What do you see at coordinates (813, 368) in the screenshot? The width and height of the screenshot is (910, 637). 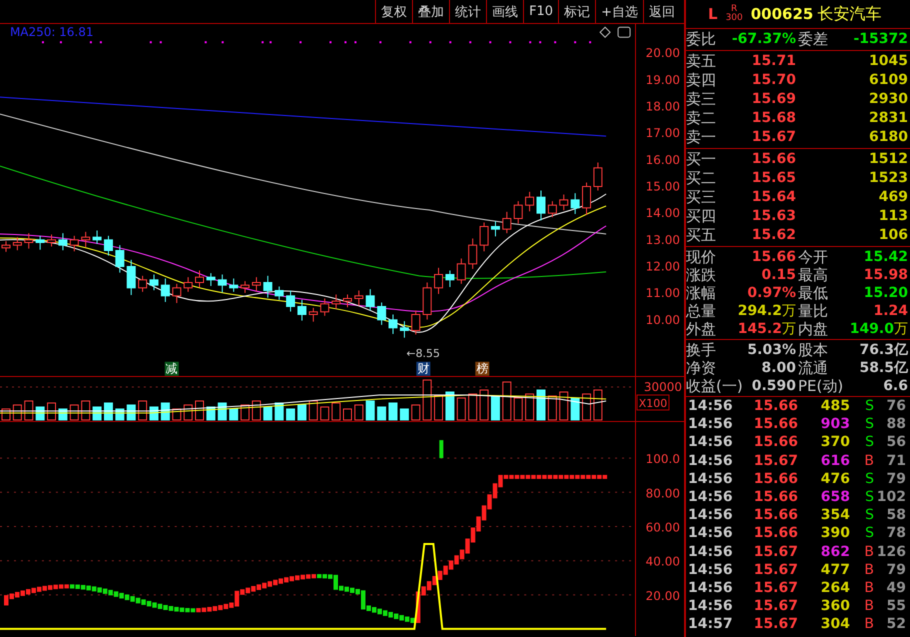 I see `stat-label: 流通` at bounding box center [813, 368].